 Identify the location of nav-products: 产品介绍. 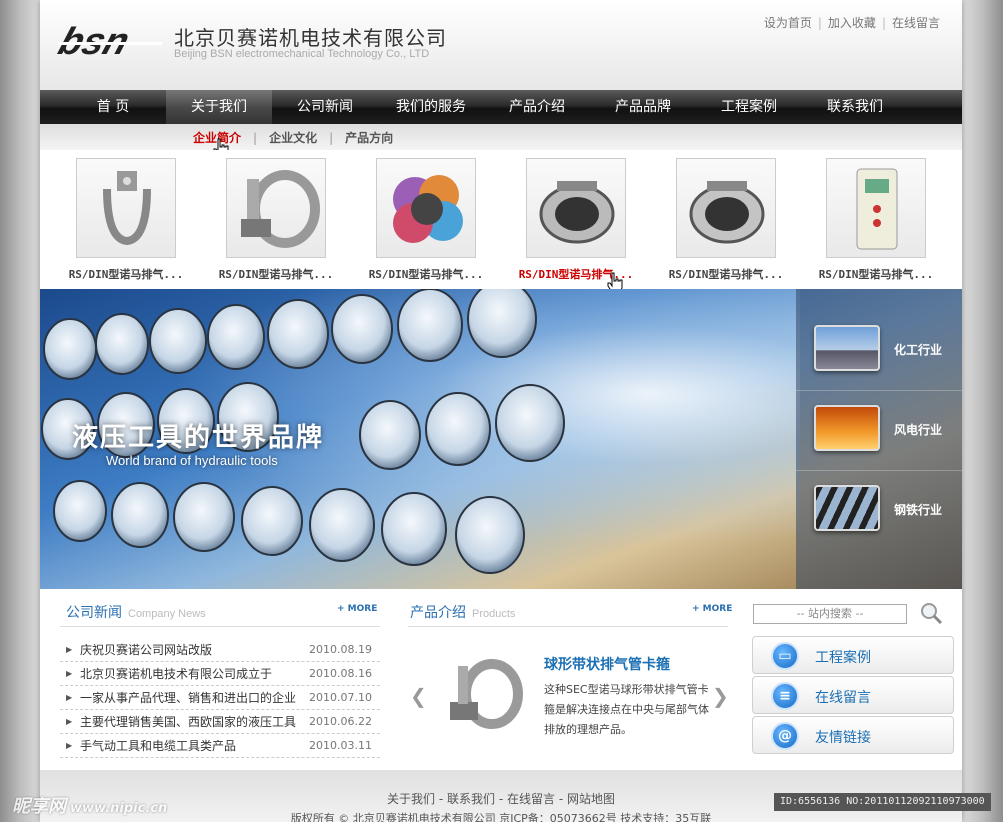
(537, 107).